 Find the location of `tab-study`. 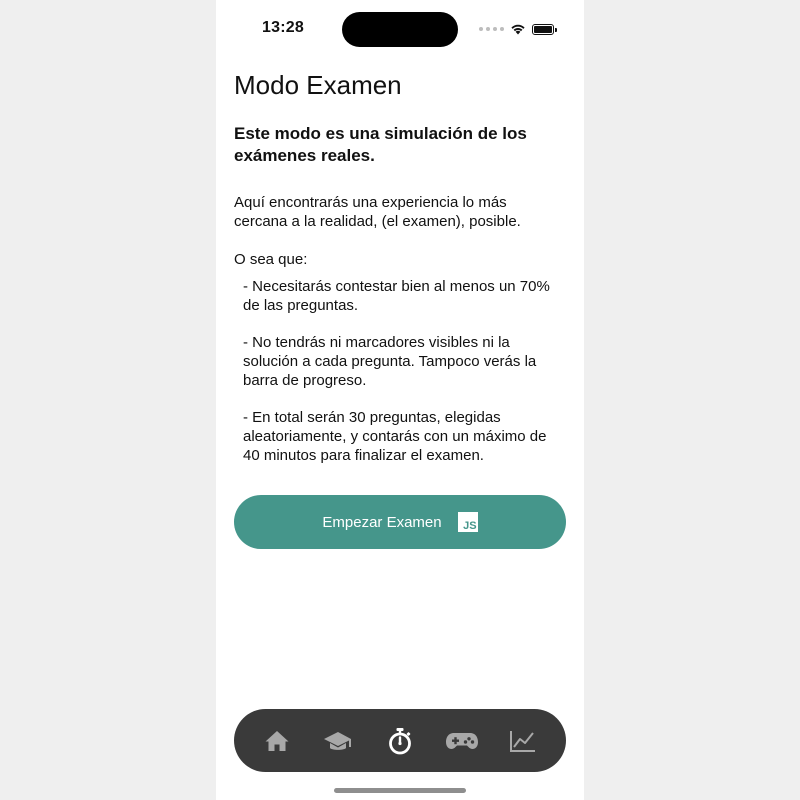

tab-study is located at coordinates (338, 741).